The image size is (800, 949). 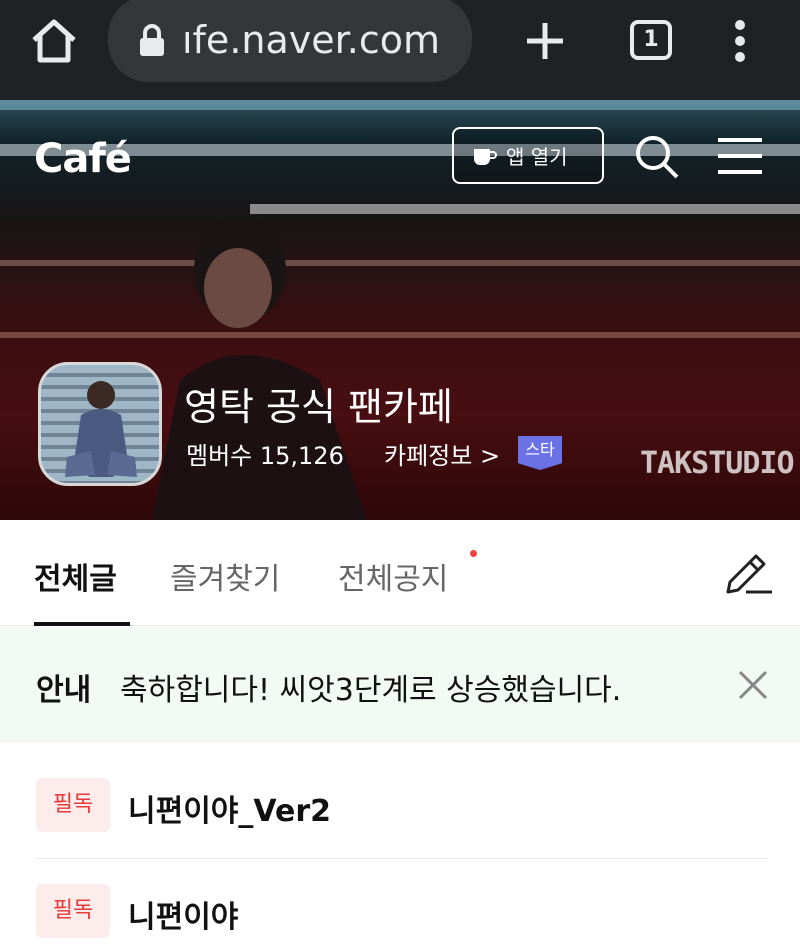 I want to click on close-icon, so click(x=753, y=685).